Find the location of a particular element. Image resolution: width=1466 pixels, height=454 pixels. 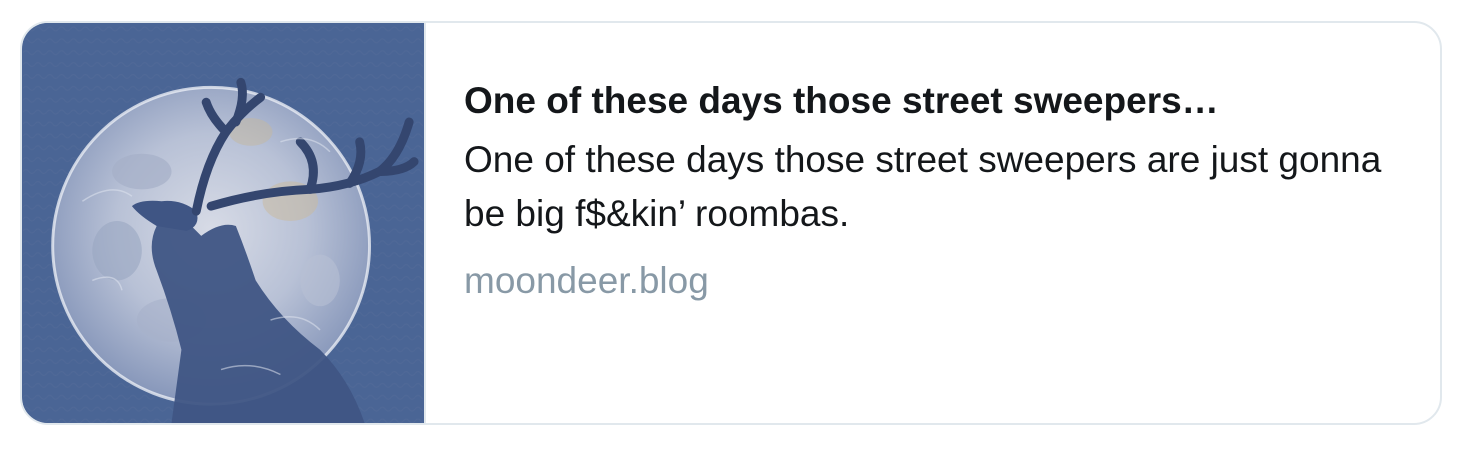

card-domain: moondeer.blog is located at coordinates (932, 281).